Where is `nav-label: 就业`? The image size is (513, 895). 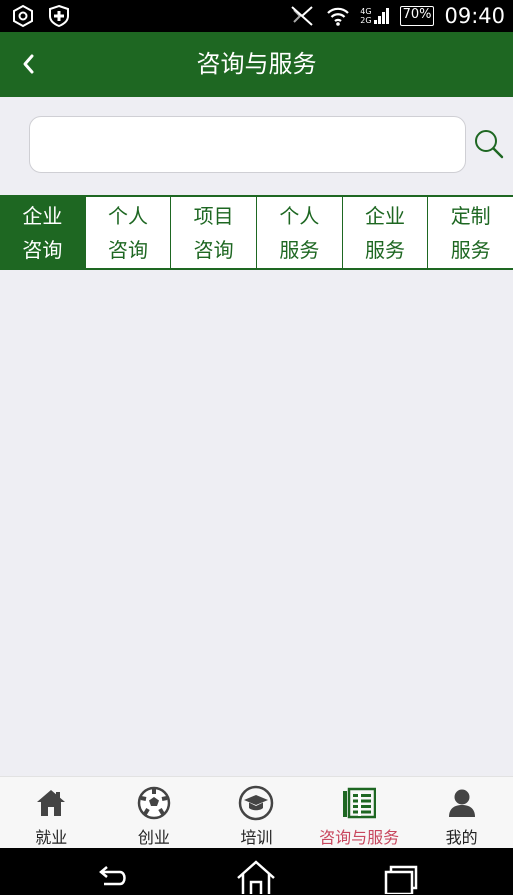
nav-label: 就业 is located at coordinates (51, 837).